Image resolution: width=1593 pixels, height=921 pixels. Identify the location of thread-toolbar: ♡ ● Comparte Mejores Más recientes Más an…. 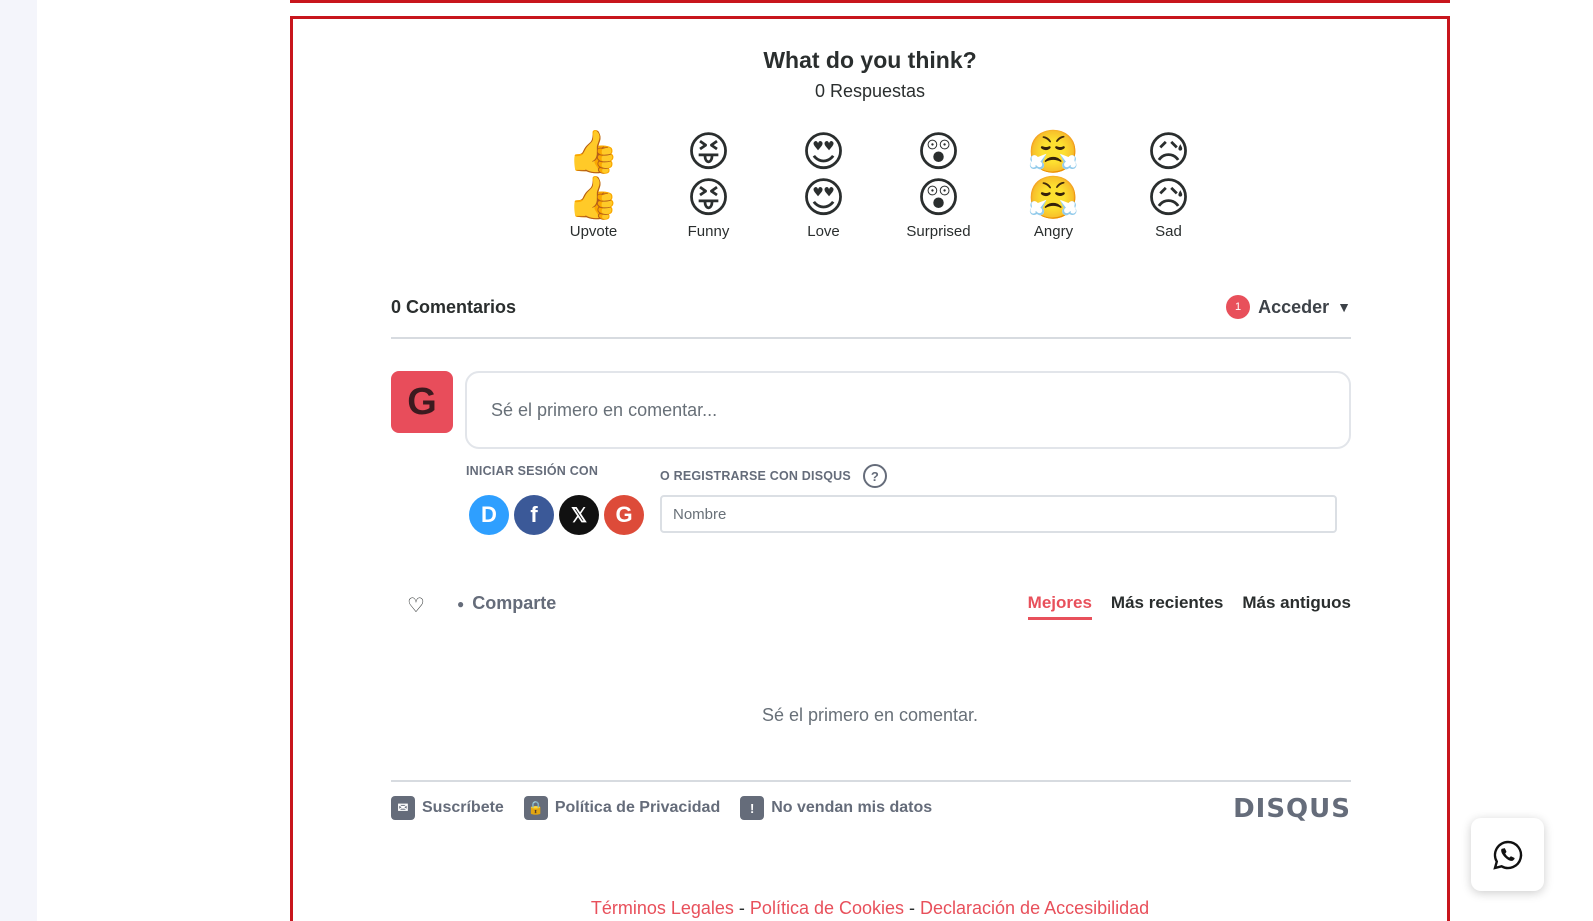
(871, 611).